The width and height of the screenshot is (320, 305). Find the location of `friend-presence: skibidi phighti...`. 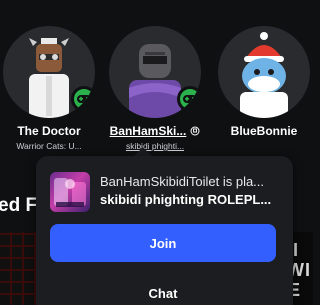

friend-presence: skibidi phighti... is located at coordinates (155, 146).